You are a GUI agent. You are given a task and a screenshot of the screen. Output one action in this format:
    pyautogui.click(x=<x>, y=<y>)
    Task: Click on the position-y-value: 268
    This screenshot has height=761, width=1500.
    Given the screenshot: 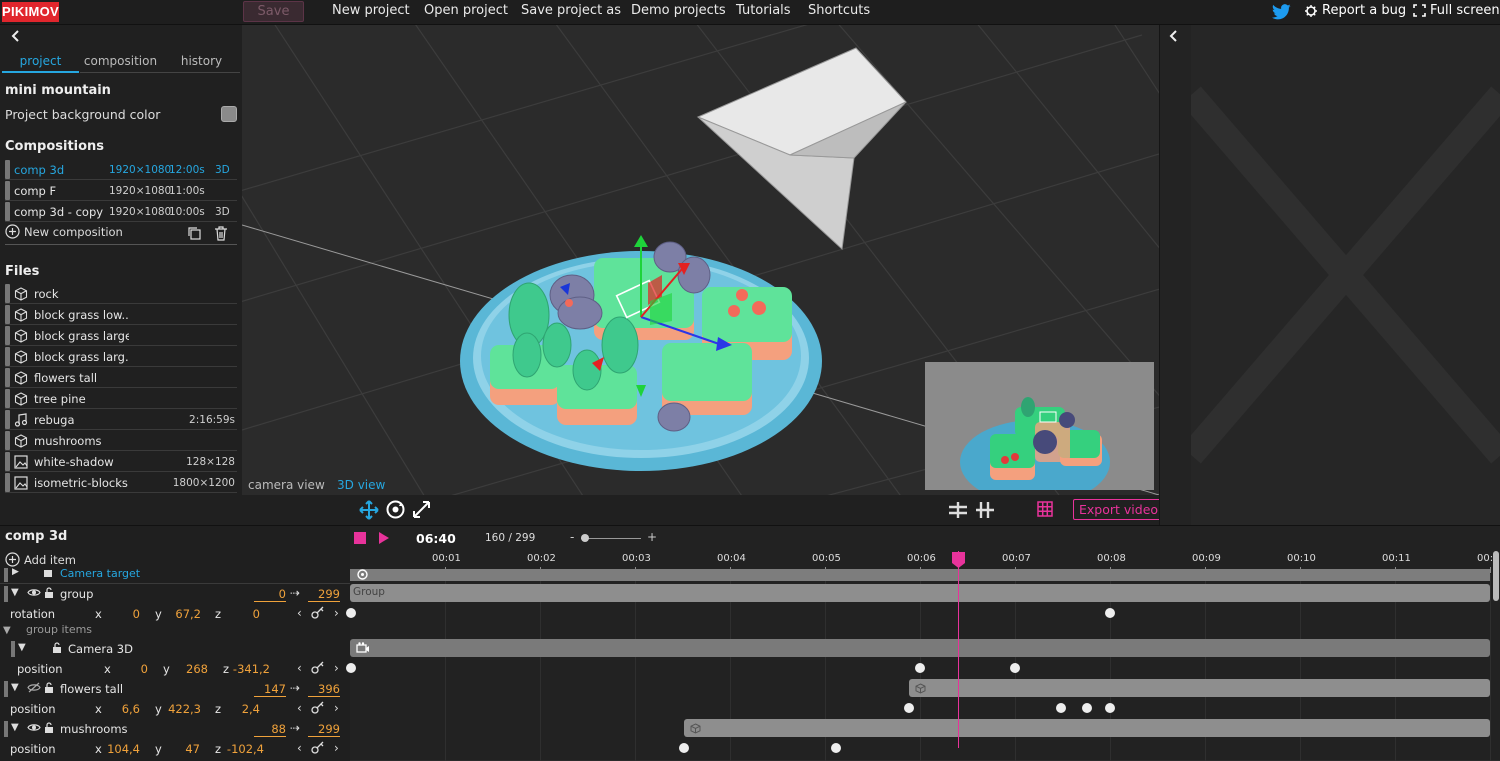 What is the action you would take?
    pyautogui.click(x=192, y=669)
    